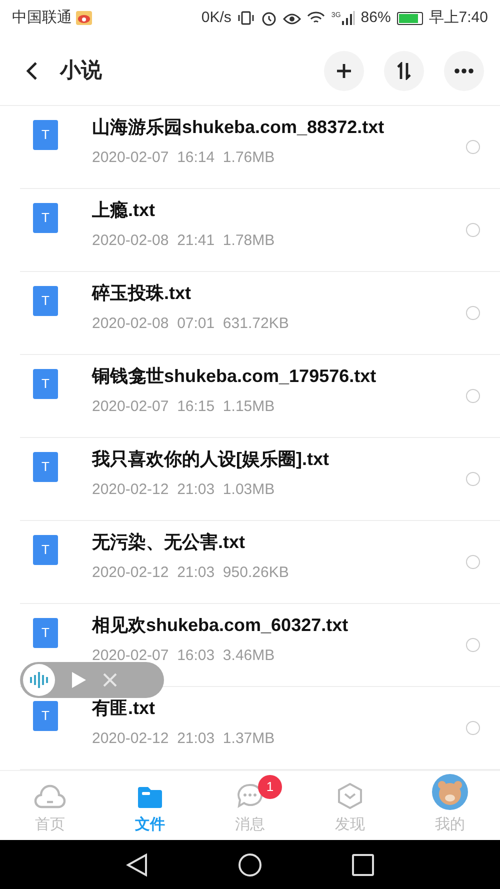  I want to click on file-details: 2020-02-07 16:03 3.46MB, so click(184, 656).